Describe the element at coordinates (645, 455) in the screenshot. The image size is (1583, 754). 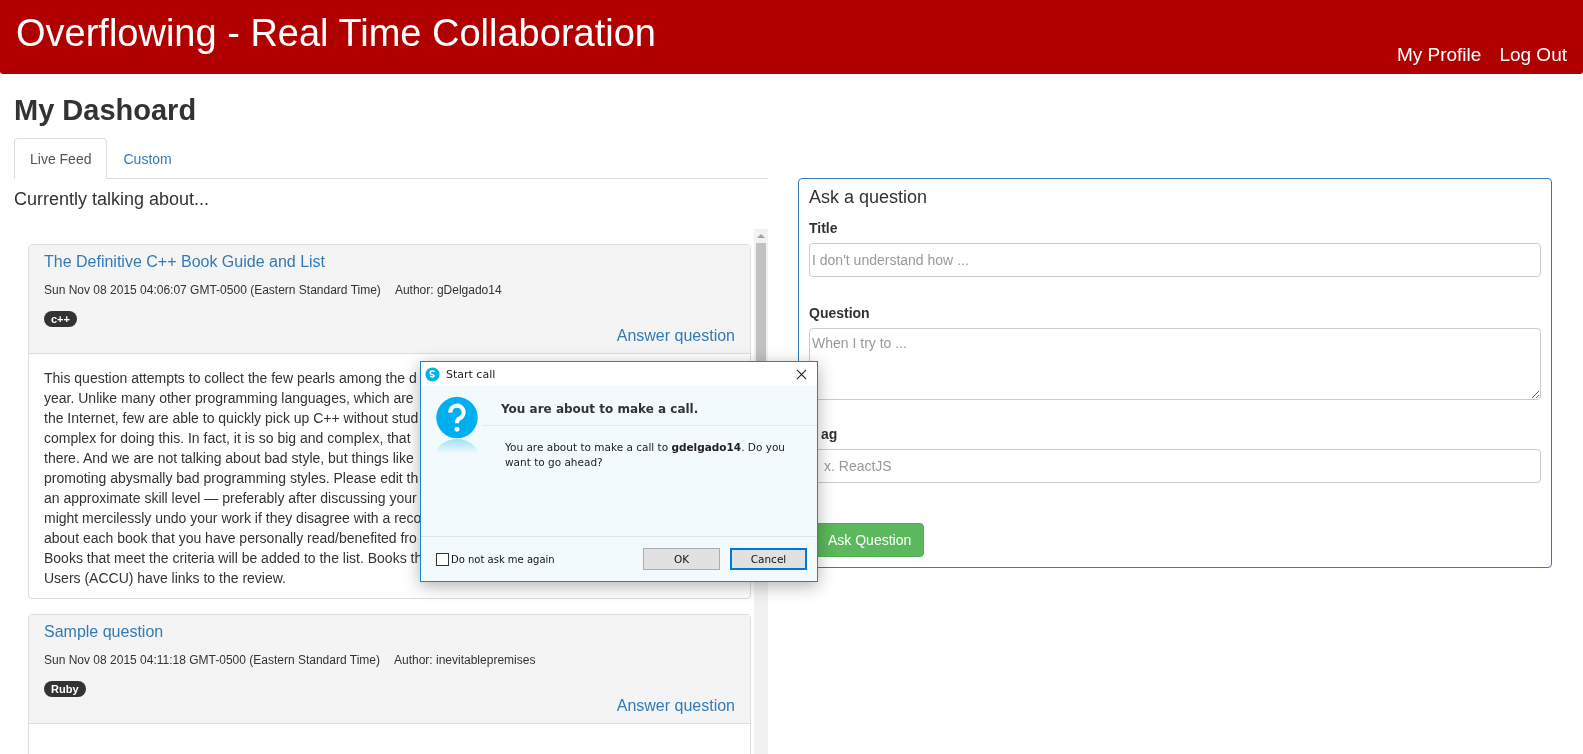
I see `dialog-message: You are about to make a call to gdelgado14. Do you want to go ahead?` at that location.